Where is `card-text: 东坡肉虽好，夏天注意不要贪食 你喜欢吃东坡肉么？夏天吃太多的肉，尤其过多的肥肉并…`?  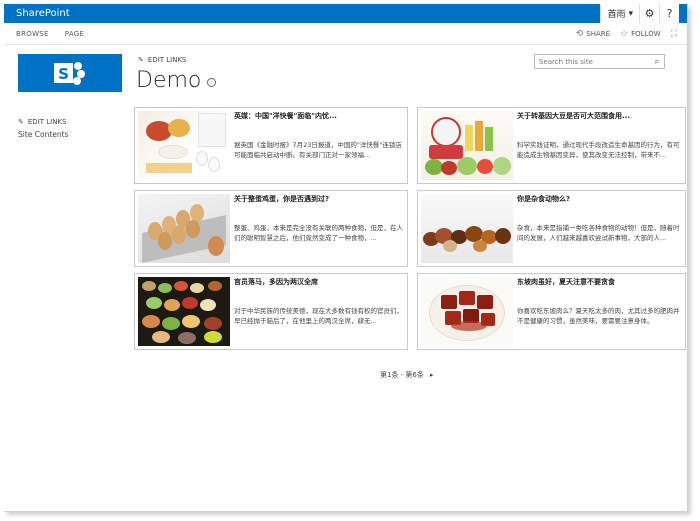
card-text: 东坡肉虽好，夏天注意不要贪食 你喜欢吃东坡肉么？夏天吃太多的肉，尤其过多的肥肉并… is located at coordinates (599, 311).